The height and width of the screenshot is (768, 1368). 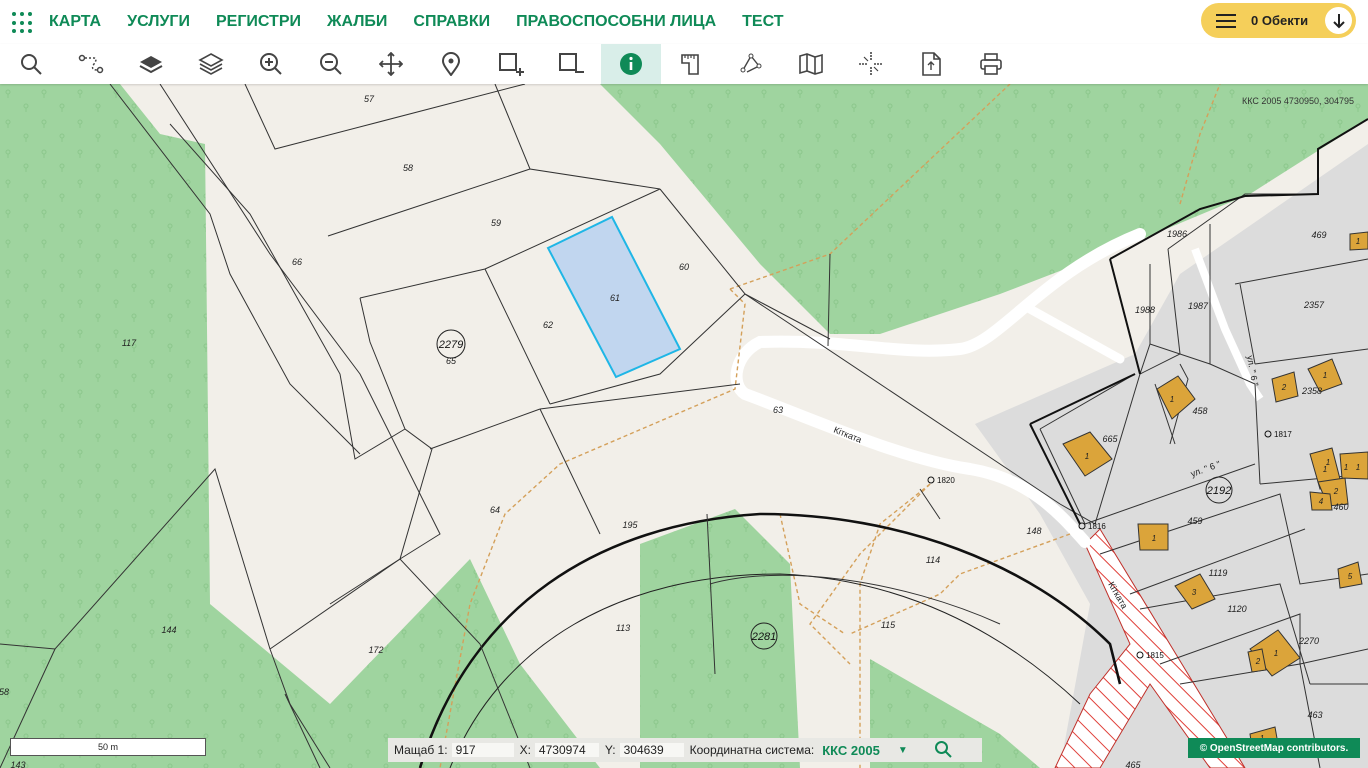 I want to click on point-label: 1816, so click(x=1097, y=526).